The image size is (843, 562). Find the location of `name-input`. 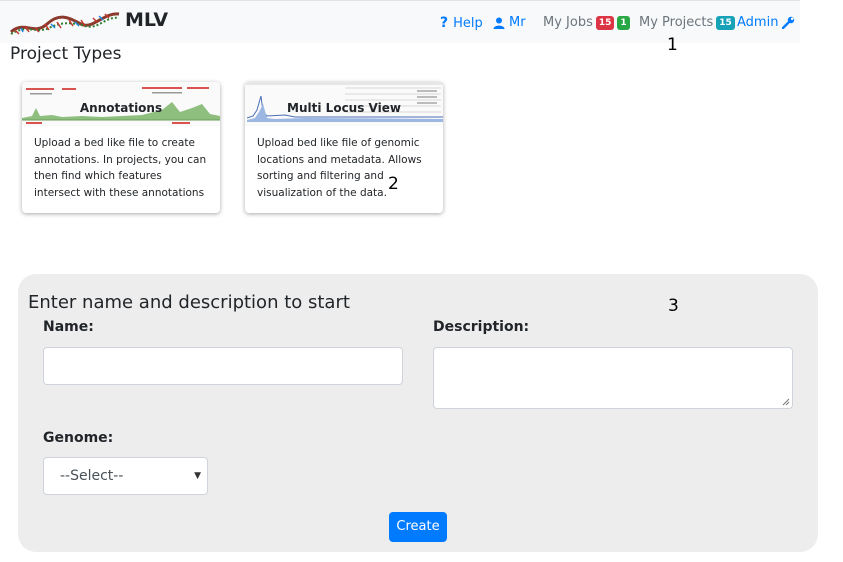

name-input is located at coordinates (223, 366).